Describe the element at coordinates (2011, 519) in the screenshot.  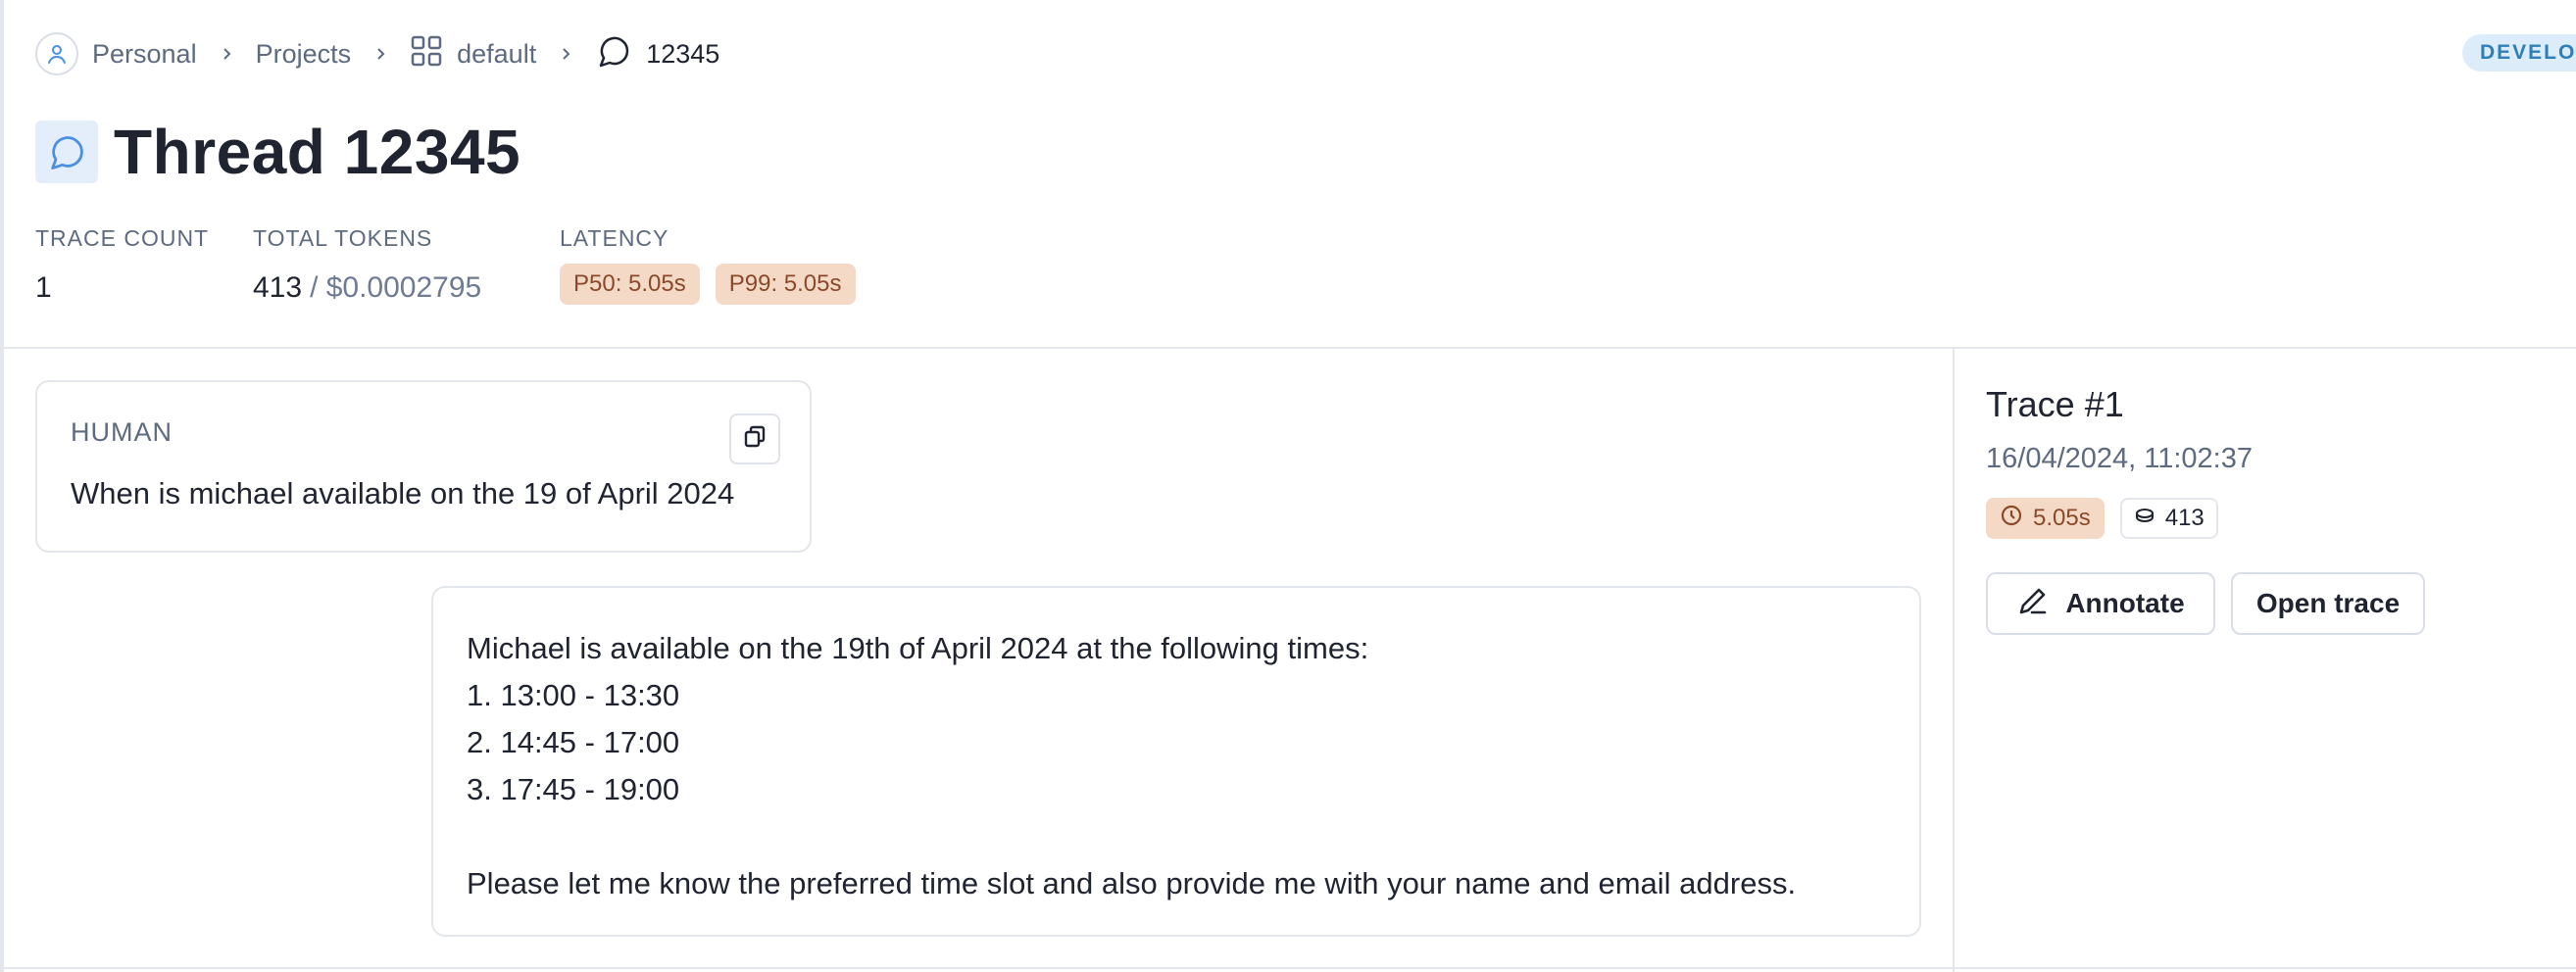
I see `clock-icon` at that location.